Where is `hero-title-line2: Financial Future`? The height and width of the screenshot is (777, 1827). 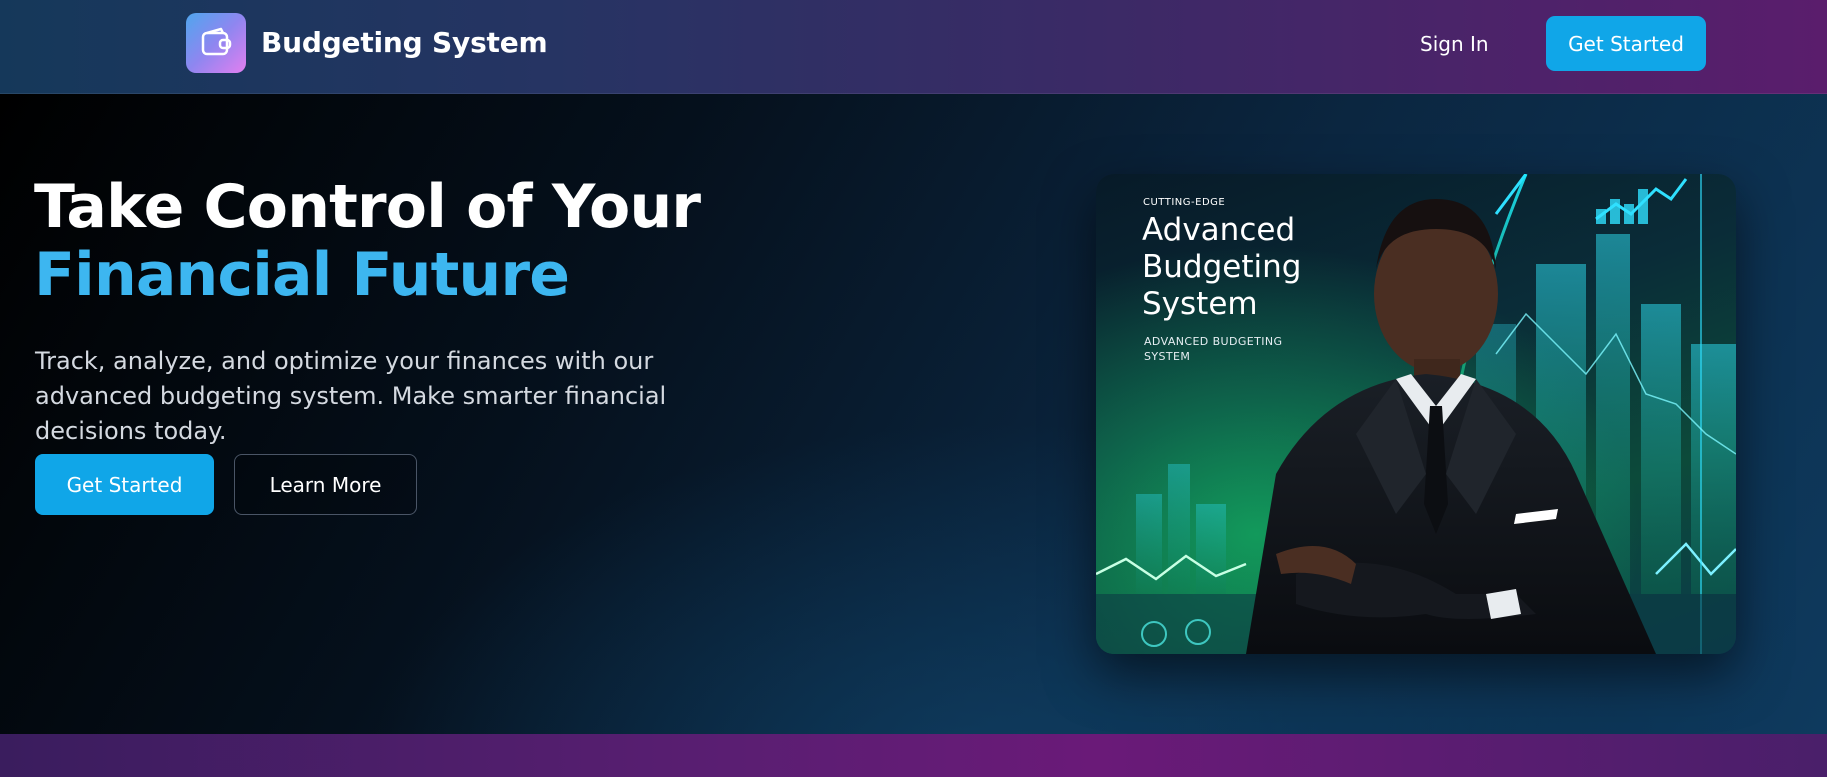
hero-title-line2: Financial Future is located at coordinates (302, 275).